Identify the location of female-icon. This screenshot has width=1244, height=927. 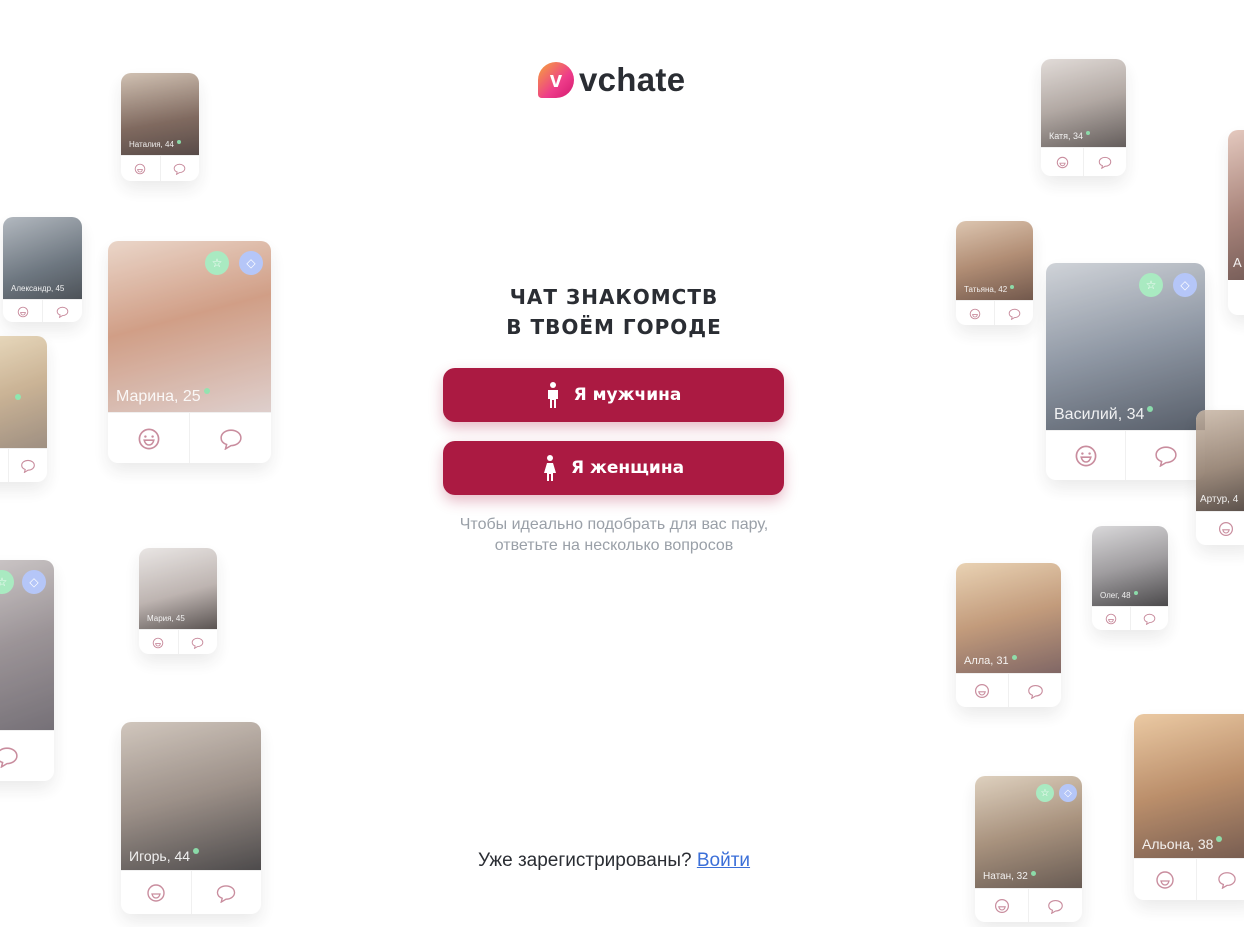
(550, 468).